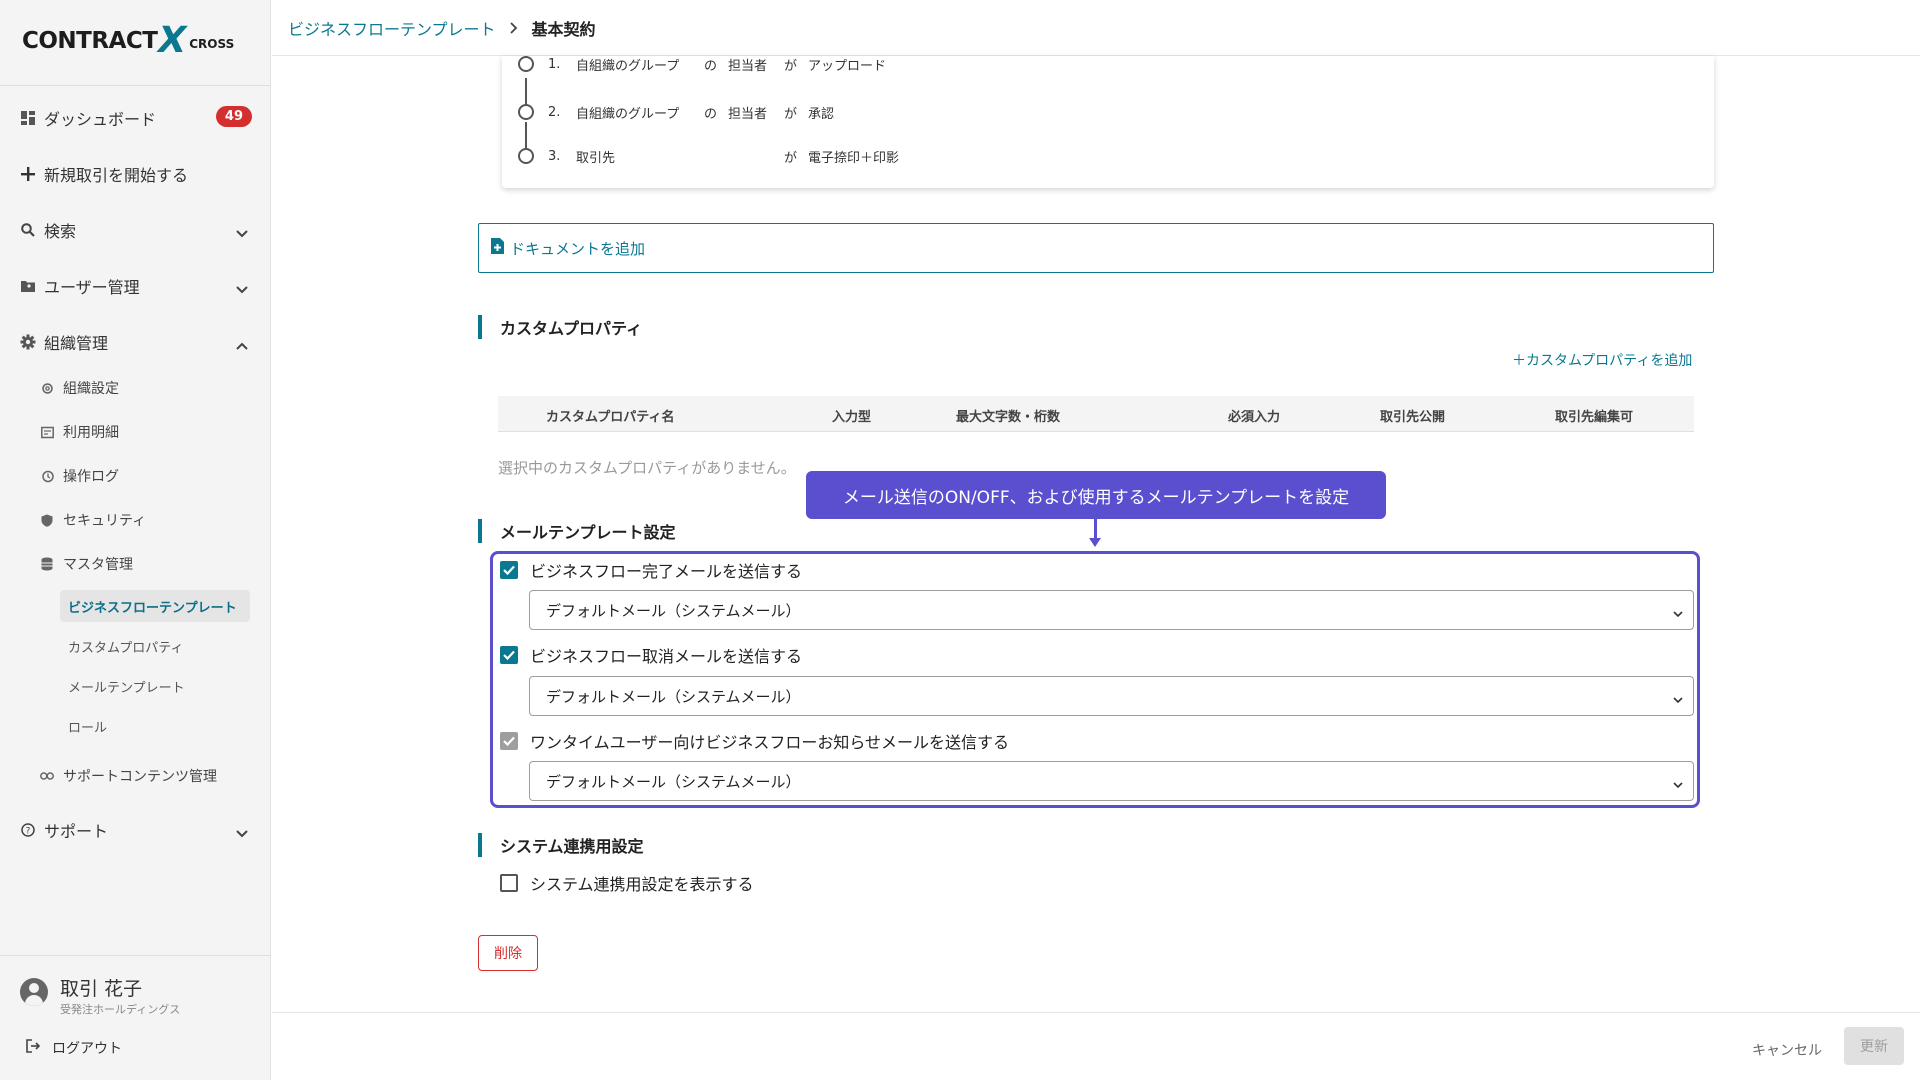 The height and width of the screenshot is (1080, 1920). I want to click on flow-step: 1. 自組織のグループ の 担当者 が アップロード, so click(702, 65).